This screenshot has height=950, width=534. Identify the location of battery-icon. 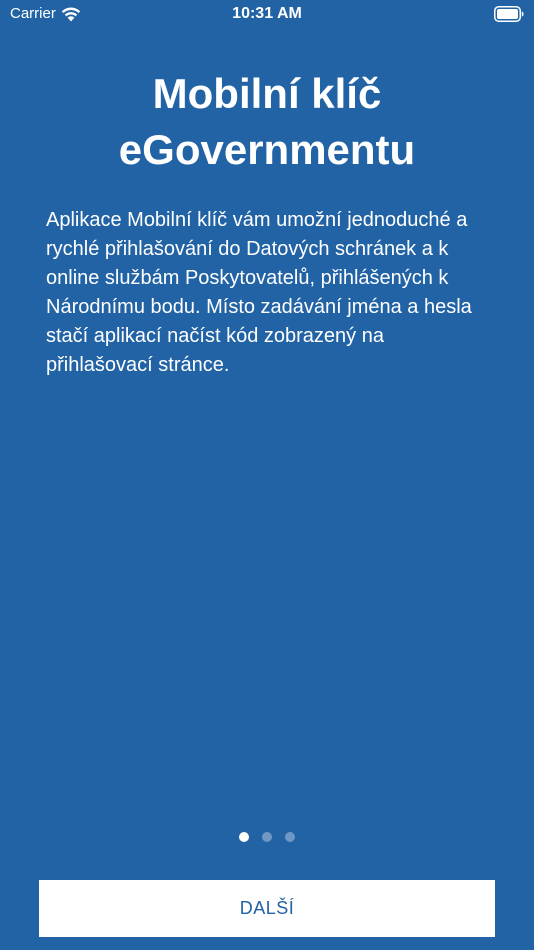
(509, 14).